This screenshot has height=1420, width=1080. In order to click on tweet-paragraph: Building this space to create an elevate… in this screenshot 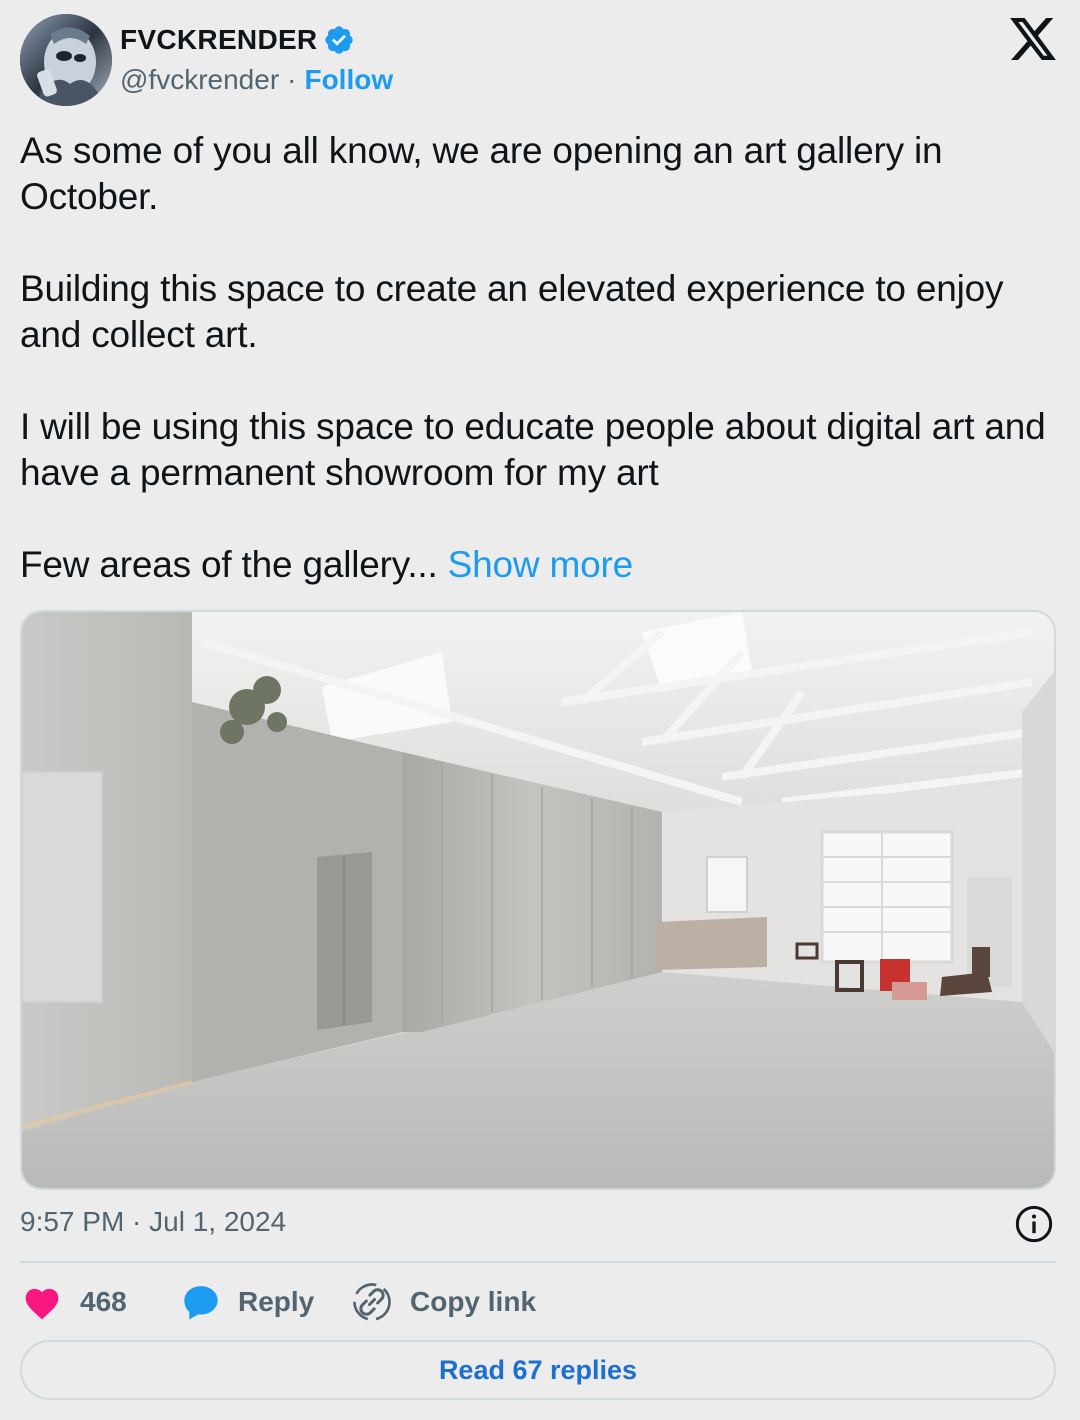, I will do `click(512, 311)`.